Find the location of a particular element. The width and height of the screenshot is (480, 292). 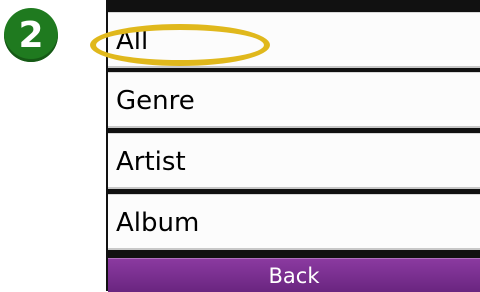

menu-item-genre: Genre is located at coordinates (294, 100).